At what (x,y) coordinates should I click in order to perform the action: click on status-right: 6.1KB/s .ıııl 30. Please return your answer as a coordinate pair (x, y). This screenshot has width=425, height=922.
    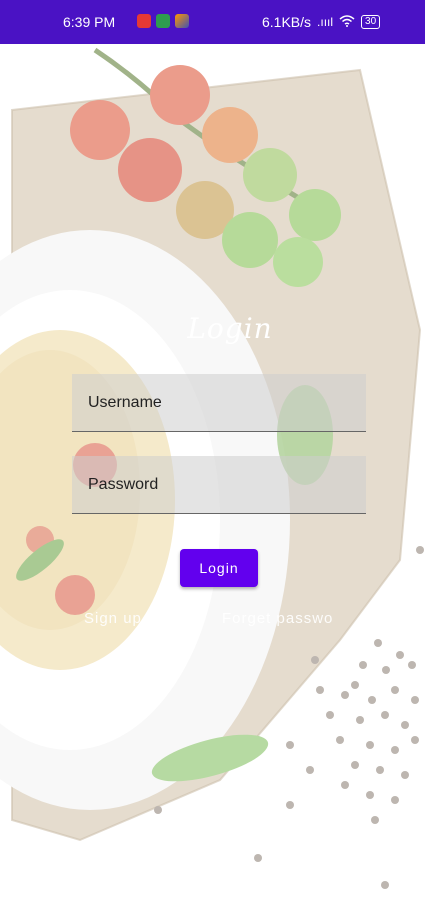
    Looking at the image, I should click on (321, 22).